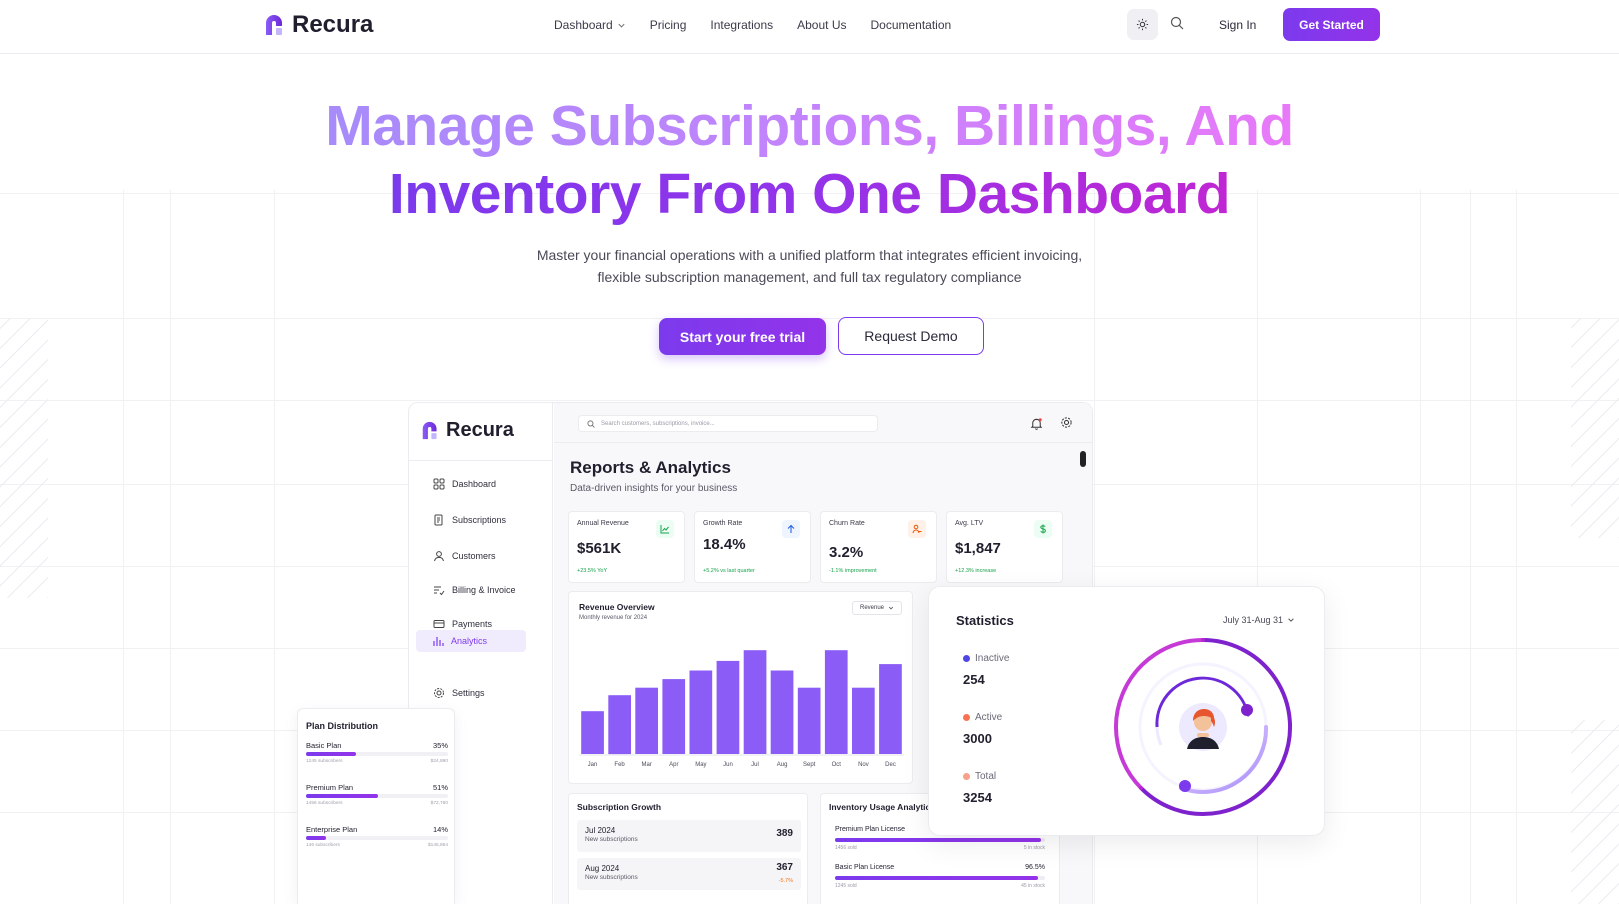 The height and width of the screenshot is (904, 1619). What do you see at coordinates (469, 520) in the screenshot?
I see `sidebar-item-subscriptions: Subscriptions` at bounding box center [469, 520].